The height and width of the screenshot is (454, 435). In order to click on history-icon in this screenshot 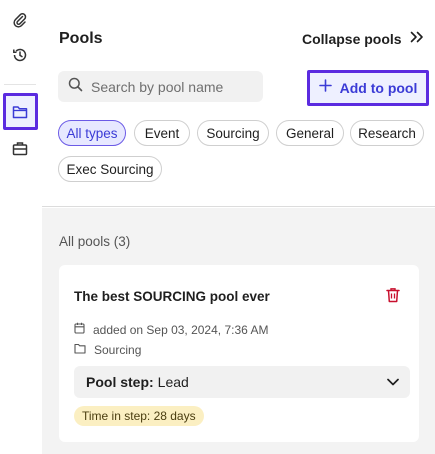, I will do `click(20, 55)`.